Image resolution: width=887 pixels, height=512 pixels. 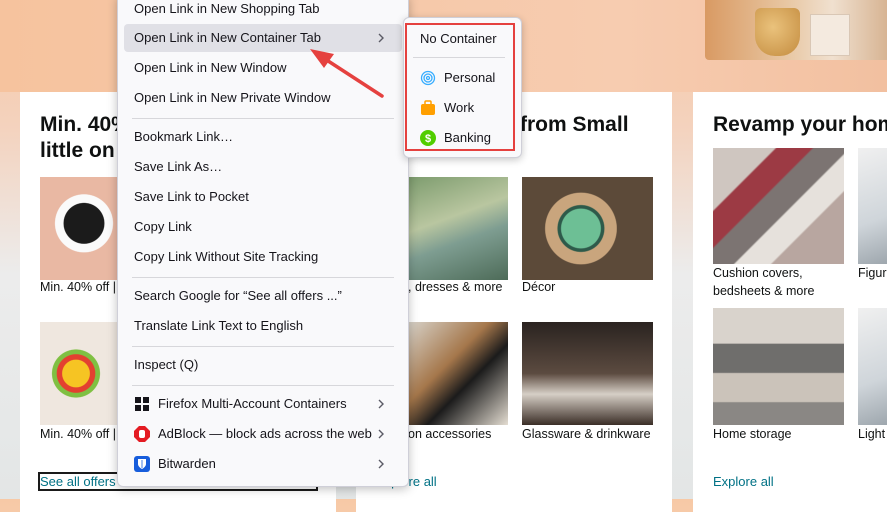 I want to click on product-image-storage, so click(x=778, y=366).